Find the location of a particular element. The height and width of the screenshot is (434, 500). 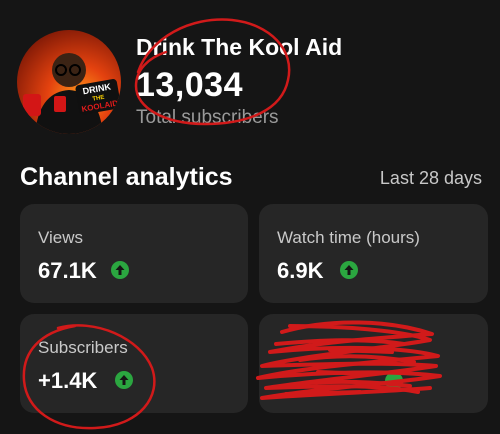

card-label: Subscribers is located at coordinates (83, 347).